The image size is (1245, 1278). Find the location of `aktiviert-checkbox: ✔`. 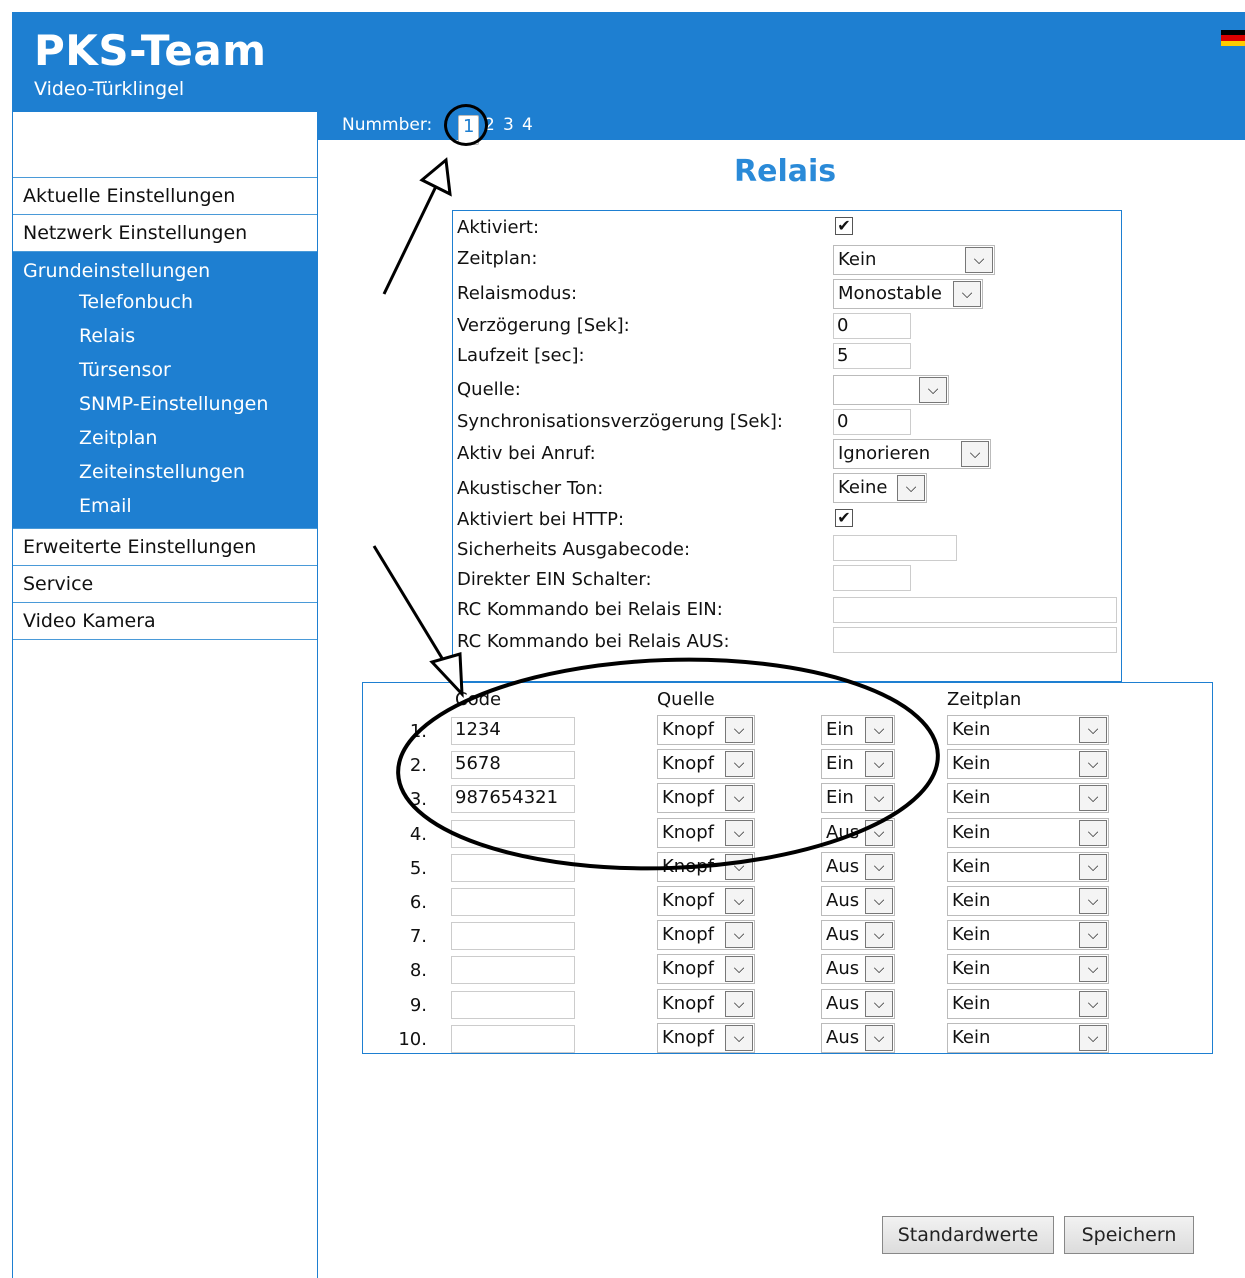

aktiviert-checkbox: ✔ is located at coordinates (844, 226).